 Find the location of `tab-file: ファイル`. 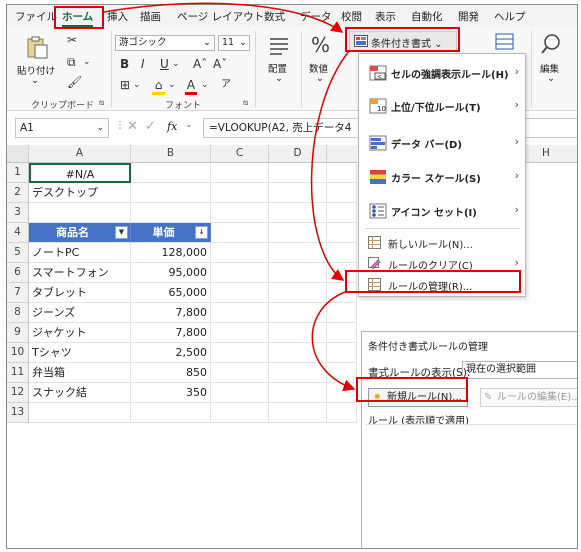

tab-file: ファイル is located at coordinates (36, 16).